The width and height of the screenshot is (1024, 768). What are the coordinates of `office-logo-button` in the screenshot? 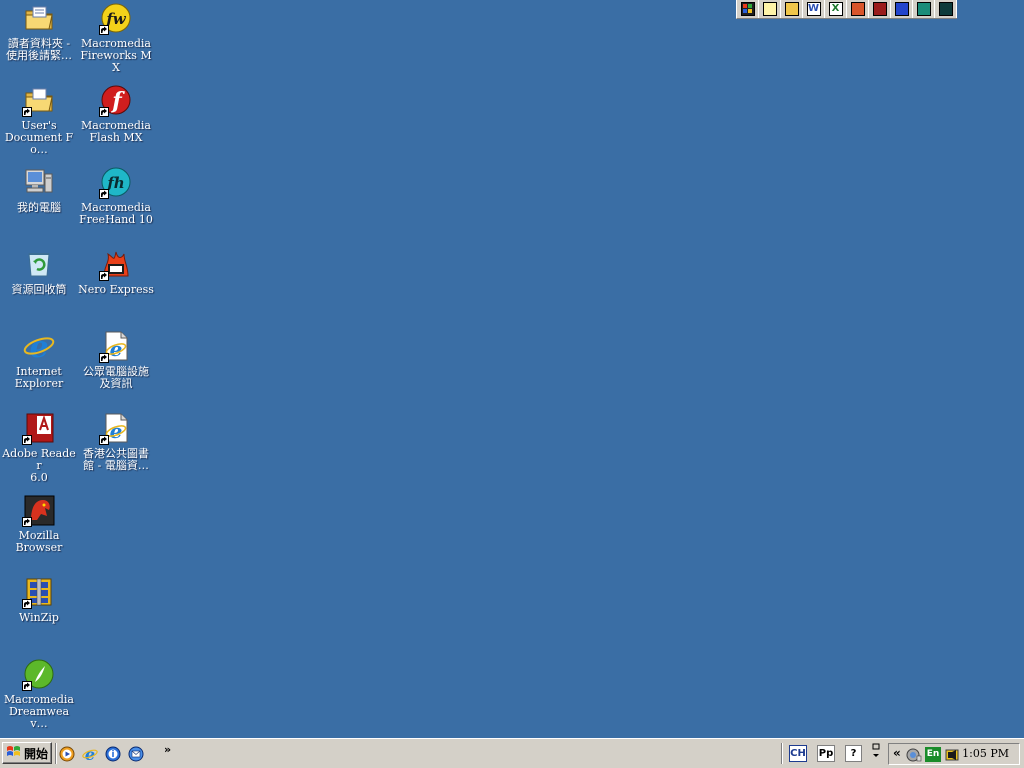 It's located at (748, 9).